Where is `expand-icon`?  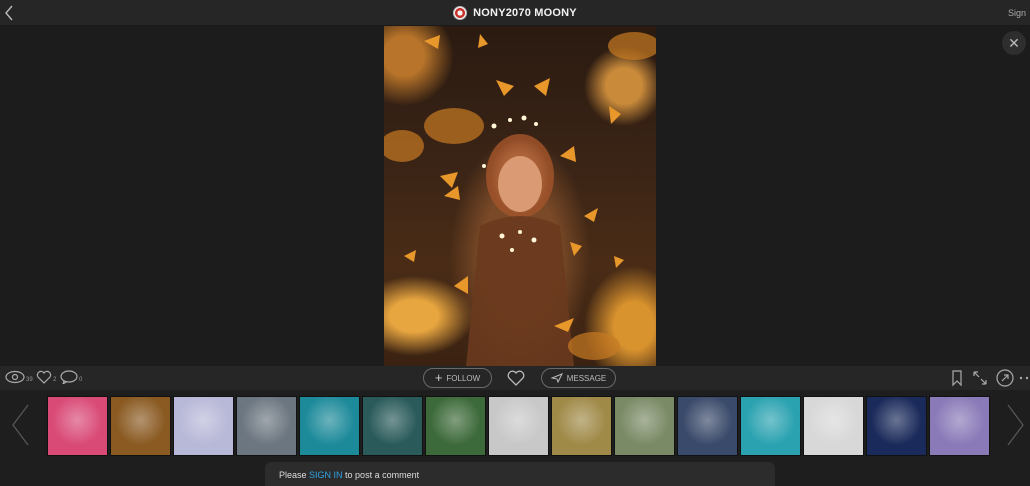
expand-icon is located at coordinates (980, 378).